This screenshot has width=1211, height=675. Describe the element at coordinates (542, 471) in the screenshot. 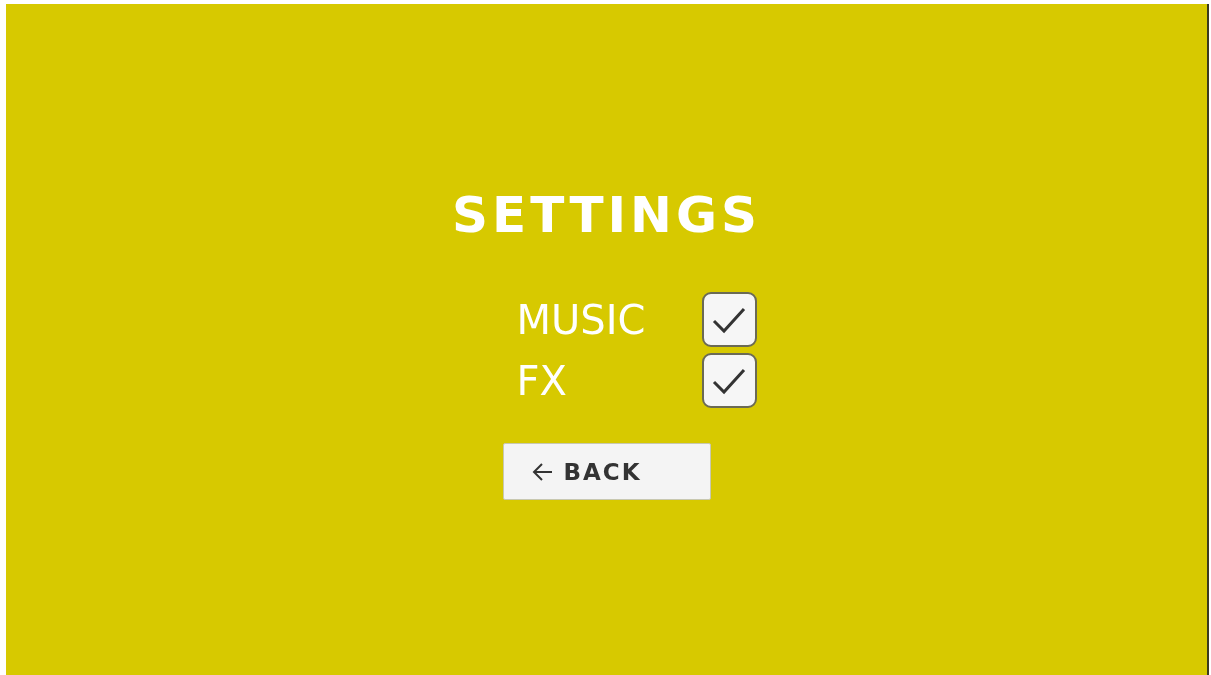

I see `back-arrow-icon` at that location.